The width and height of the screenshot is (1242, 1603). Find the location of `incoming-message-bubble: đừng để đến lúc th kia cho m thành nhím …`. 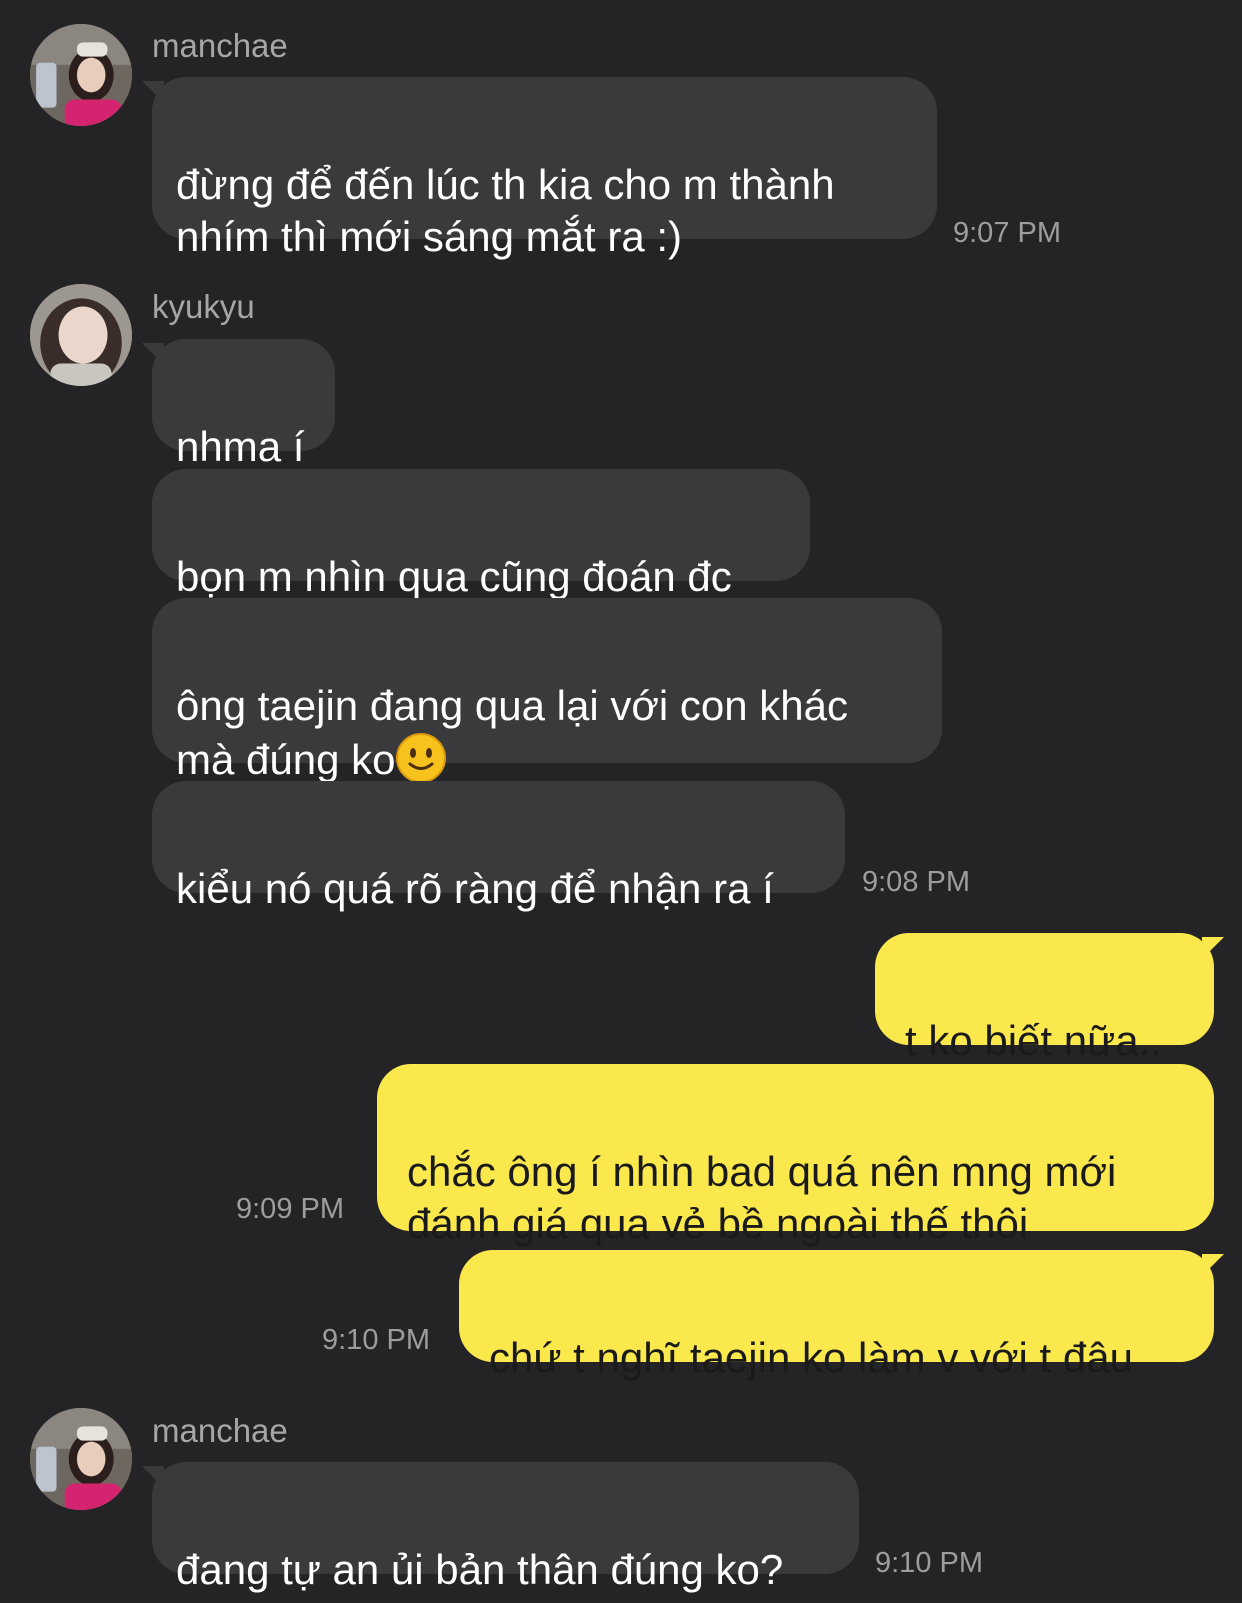

incoming-message-bubble: đừng để đến lúc th kia cho m thành nhím … is located at coordinates (539, 168).